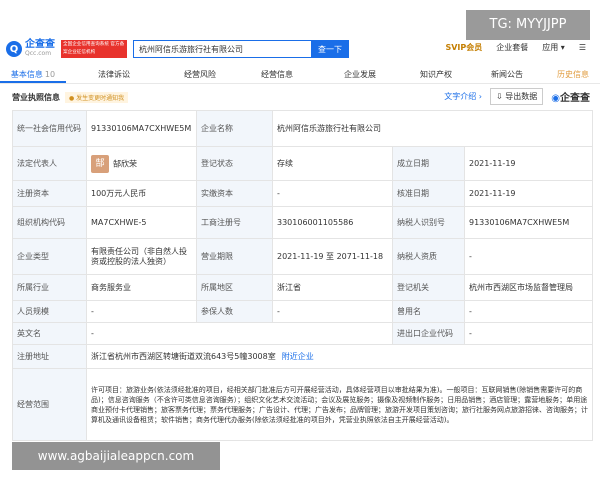 The height and width of the screenshot is (480, 600). Describe the element at coordinates (528, 222) in the screenshot. I see `taxpayer-id: 91330106MA7CXHWE5M` at that location.